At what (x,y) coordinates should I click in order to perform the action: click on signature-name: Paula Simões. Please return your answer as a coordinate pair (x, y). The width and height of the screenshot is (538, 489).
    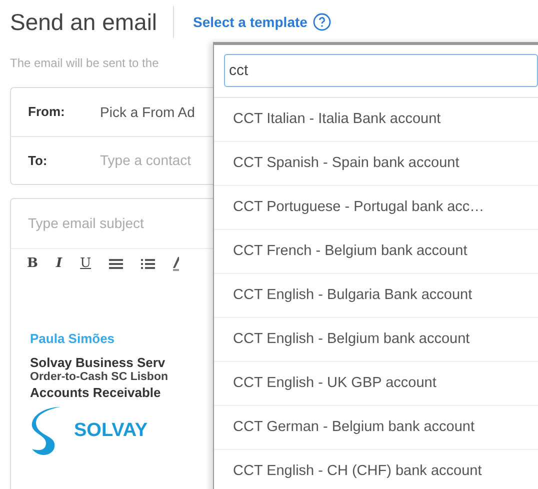
    Looking at the image, I should click on (72, 339).